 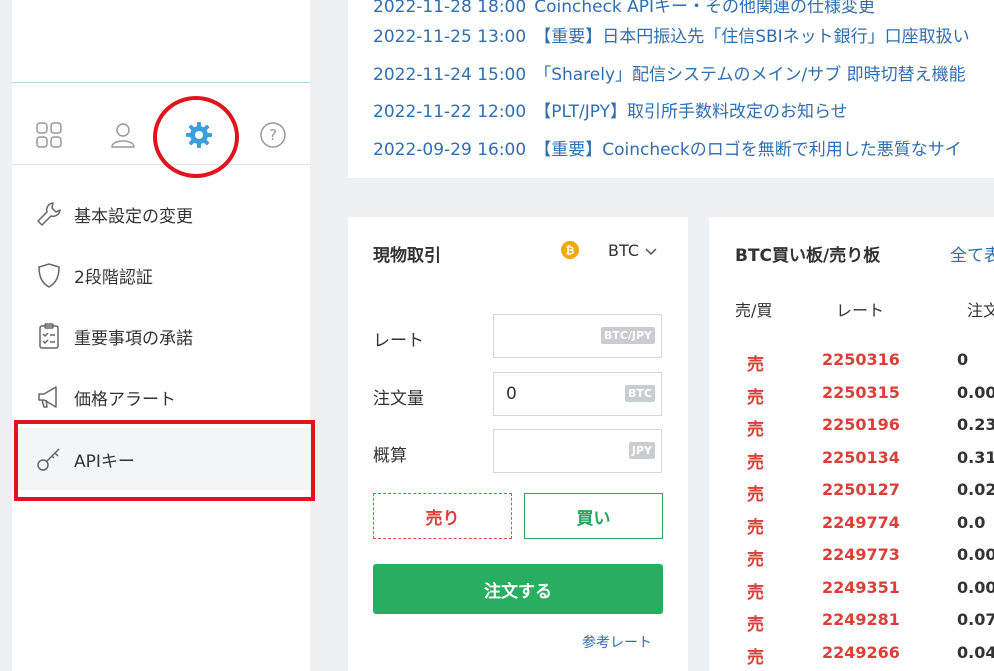 I want to click on row-rate: 2249281, so click(x=861, y=619).